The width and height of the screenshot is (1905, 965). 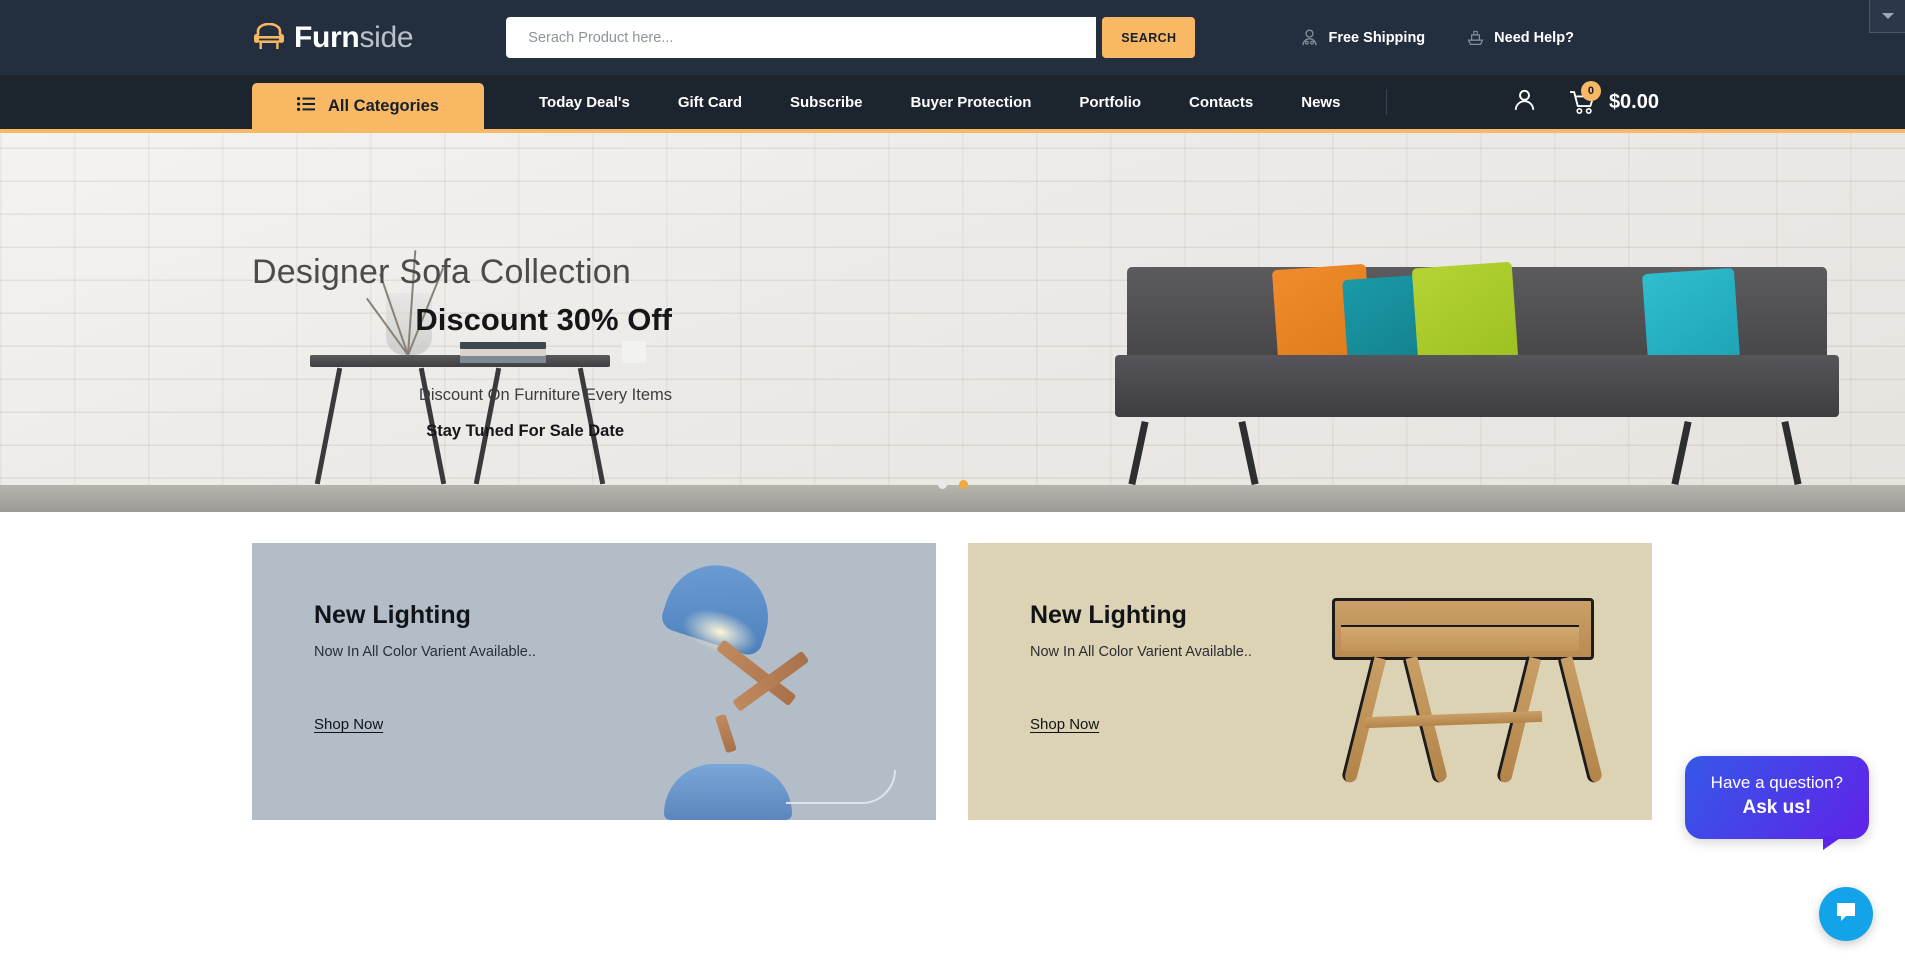 I want to click on cart-button: 0 $0.00, so click(x=1614, y=97).